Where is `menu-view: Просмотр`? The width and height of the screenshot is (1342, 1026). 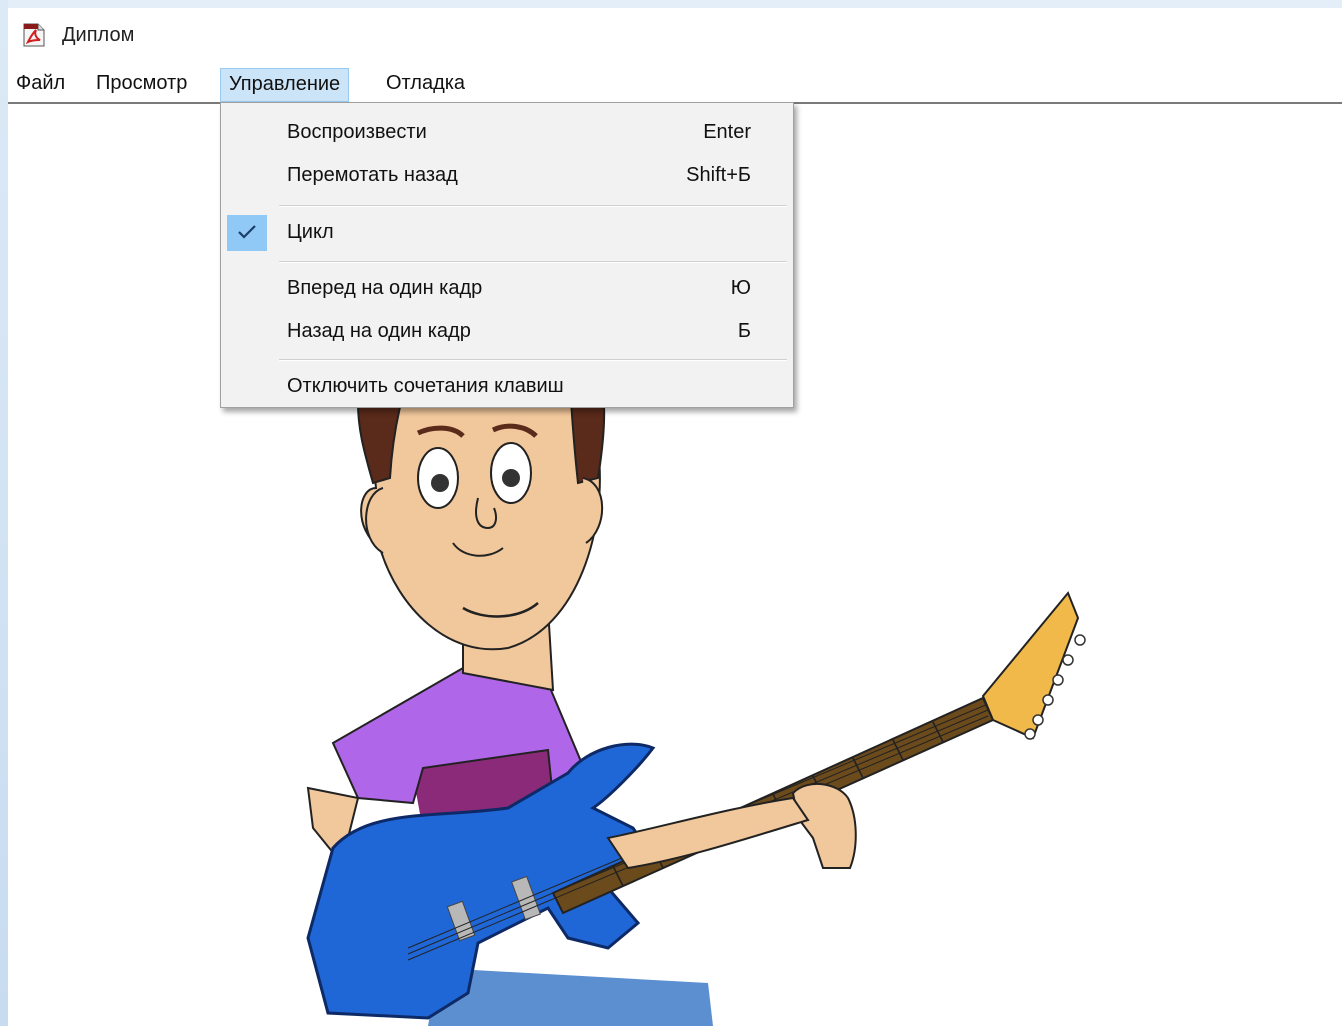
menu-view: Просмотр is located at coordinates (141, 85).